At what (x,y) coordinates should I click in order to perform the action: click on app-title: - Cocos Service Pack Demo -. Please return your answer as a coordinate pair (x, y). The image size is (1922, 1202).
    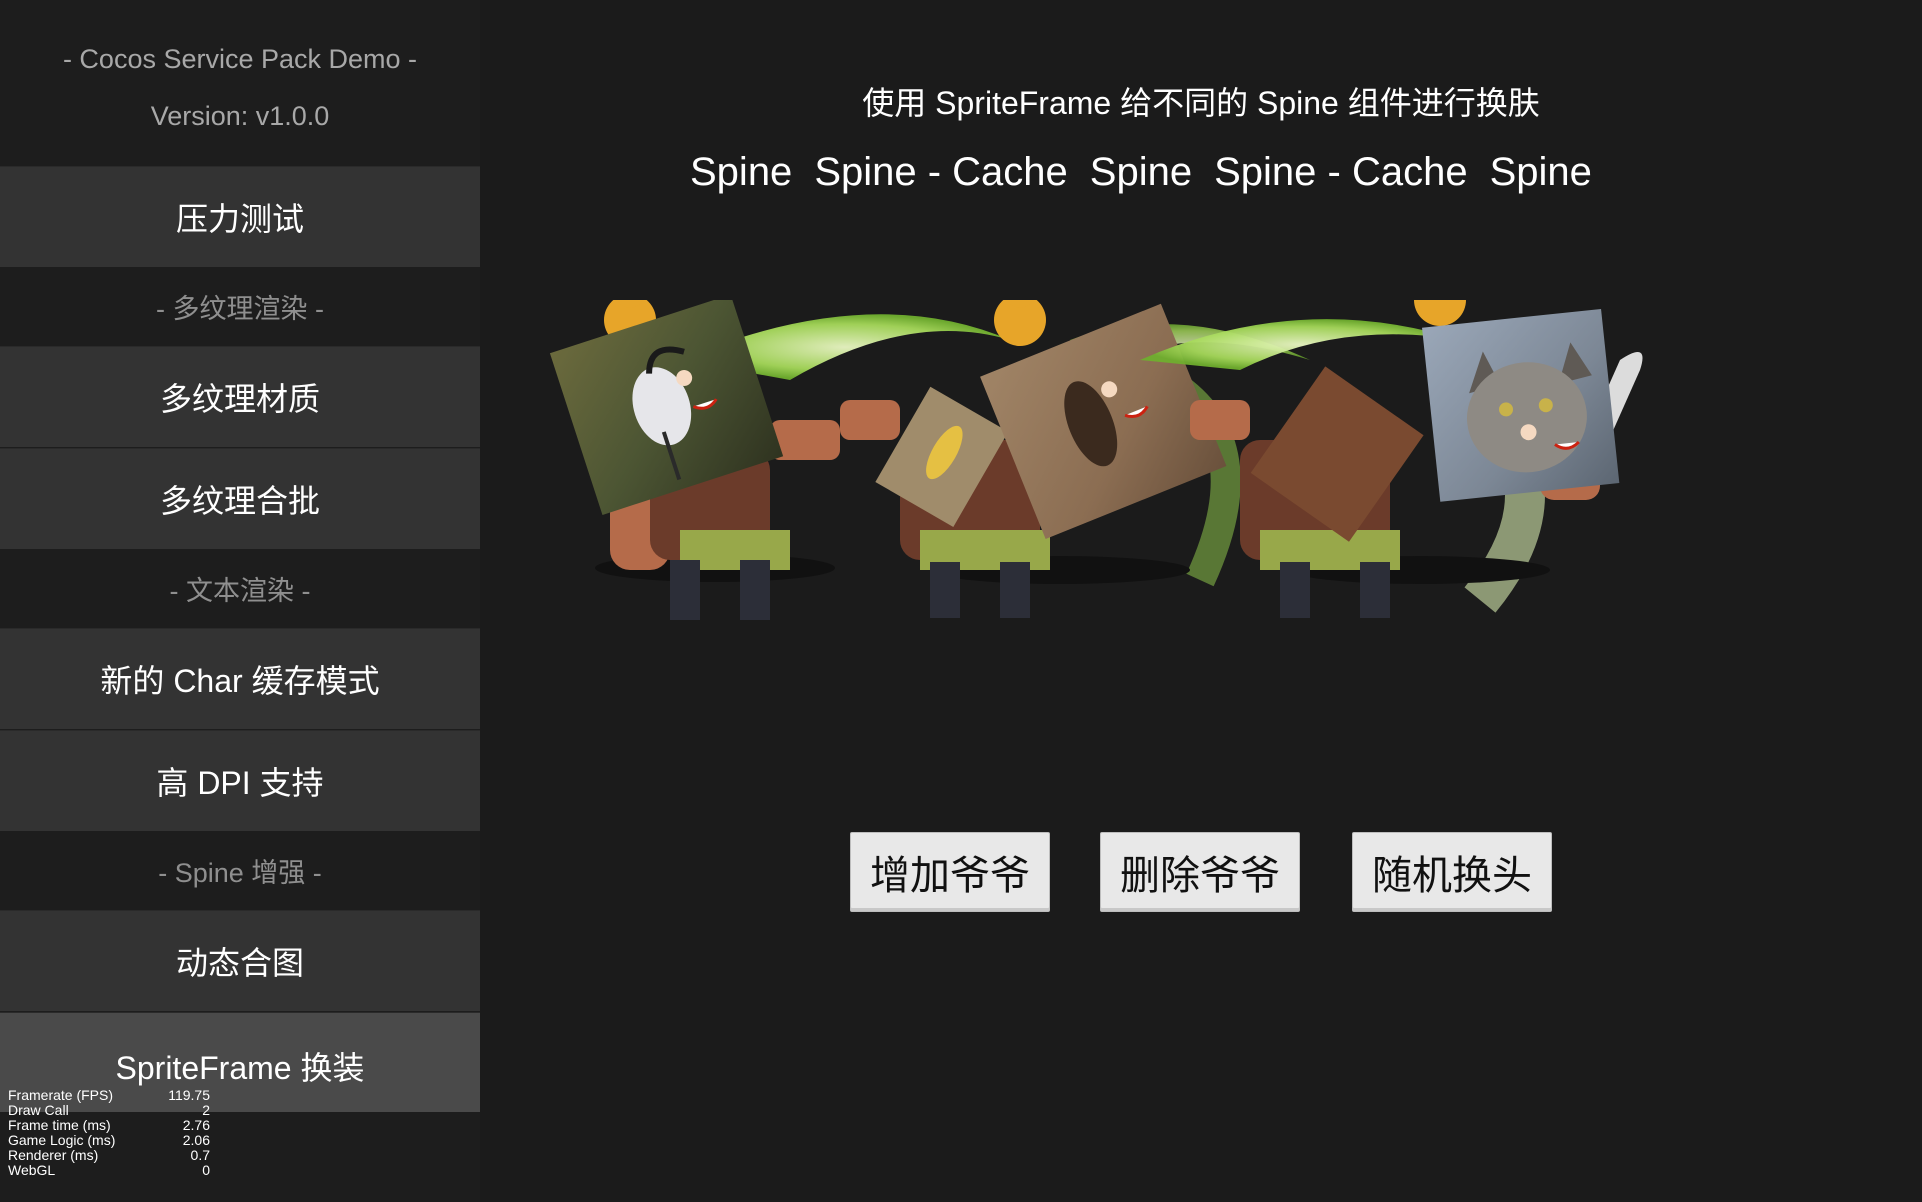
    Looking at the image, I should click on (240, 59).